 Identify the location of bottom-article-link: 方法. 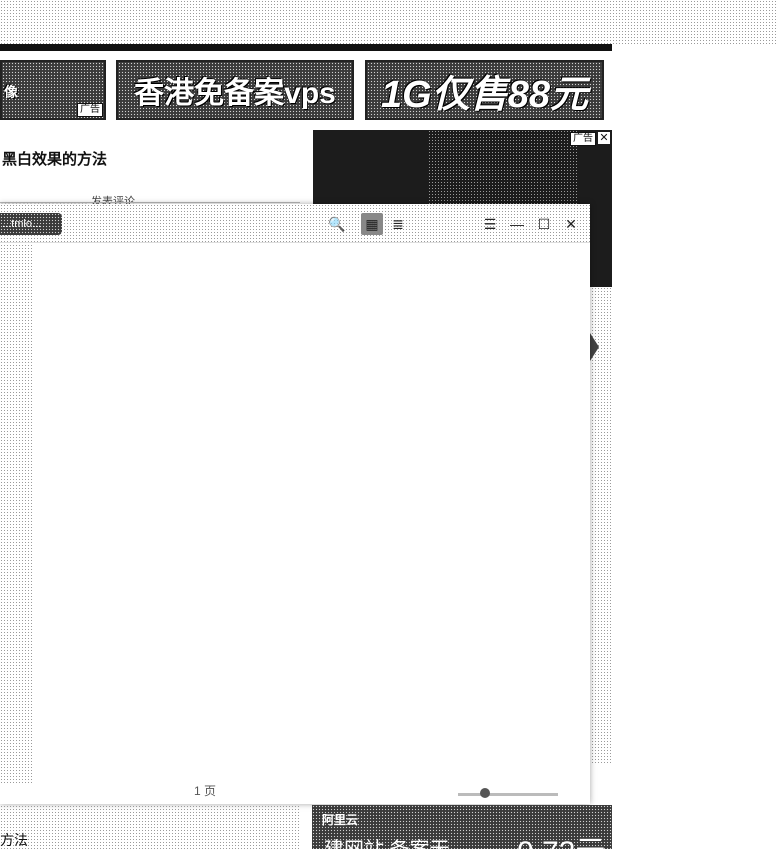
(14, 840).